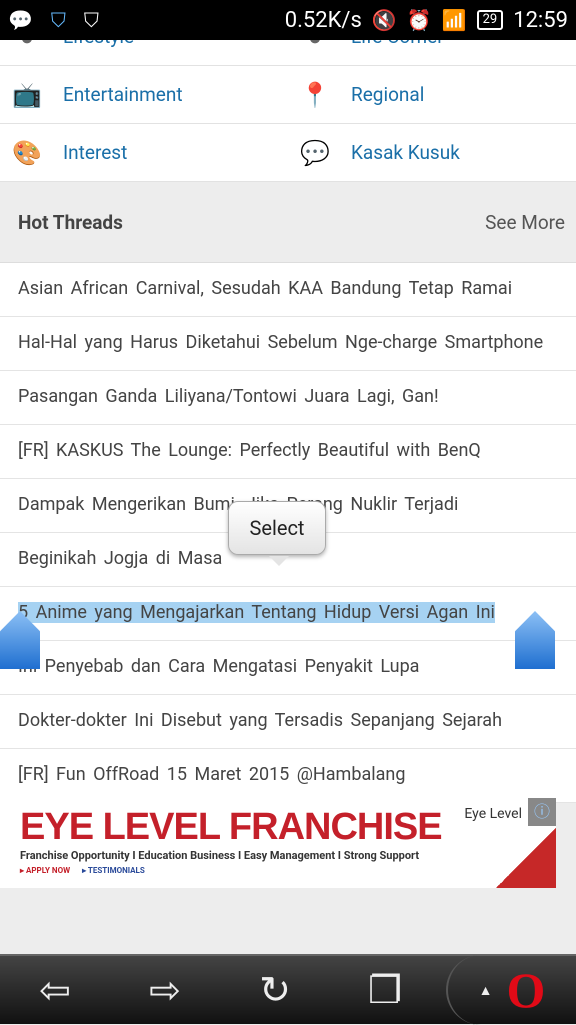 The width and height of the screenshot is (576, 1025). Describe the element at coordinates (542, 812) in the screenshot. I see `info-icon: ⓘ` at that location.